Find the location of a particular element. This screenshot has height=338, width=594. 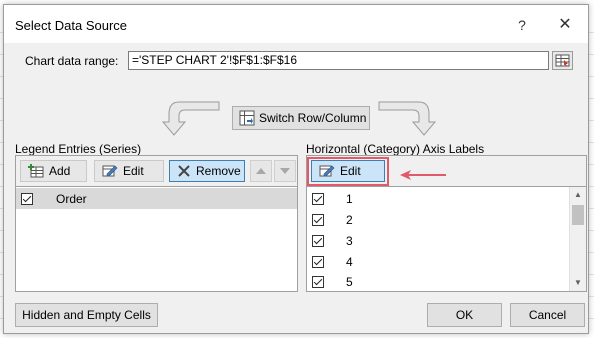

remove-series-label: Remove is located at coordinates (218, 171).